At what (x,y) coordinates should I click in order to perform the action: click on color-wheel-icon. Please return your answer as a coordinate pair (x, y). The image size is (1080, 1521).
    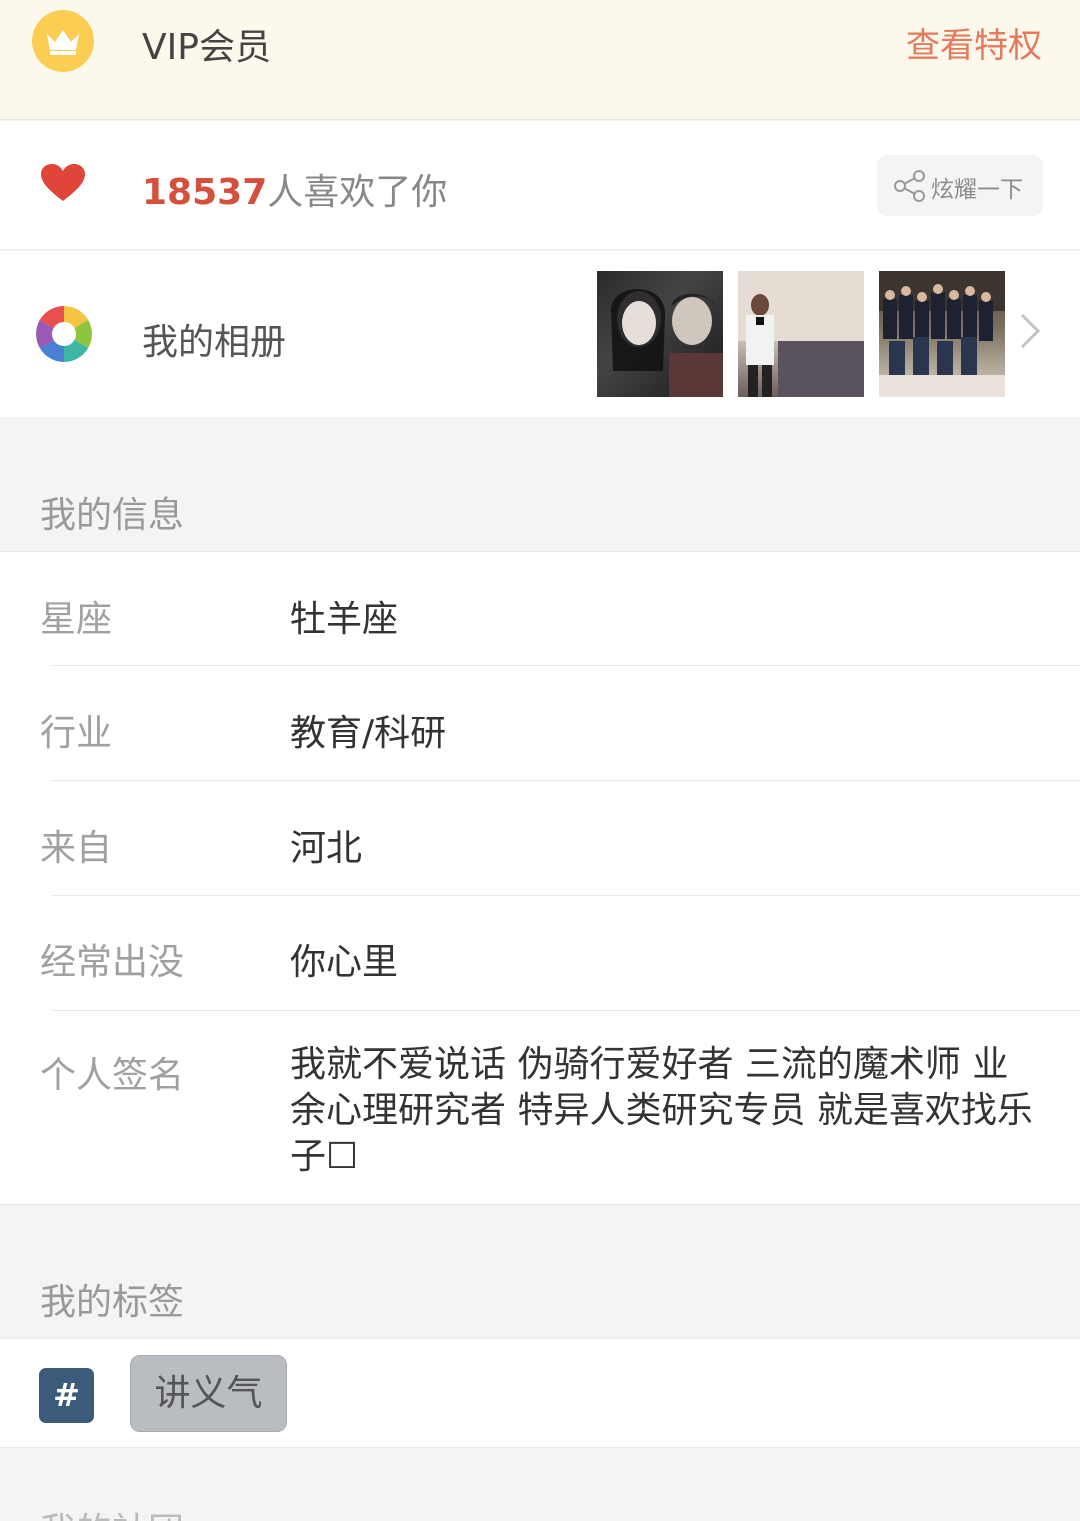
    Looking at the image, I should click on (64, 334).